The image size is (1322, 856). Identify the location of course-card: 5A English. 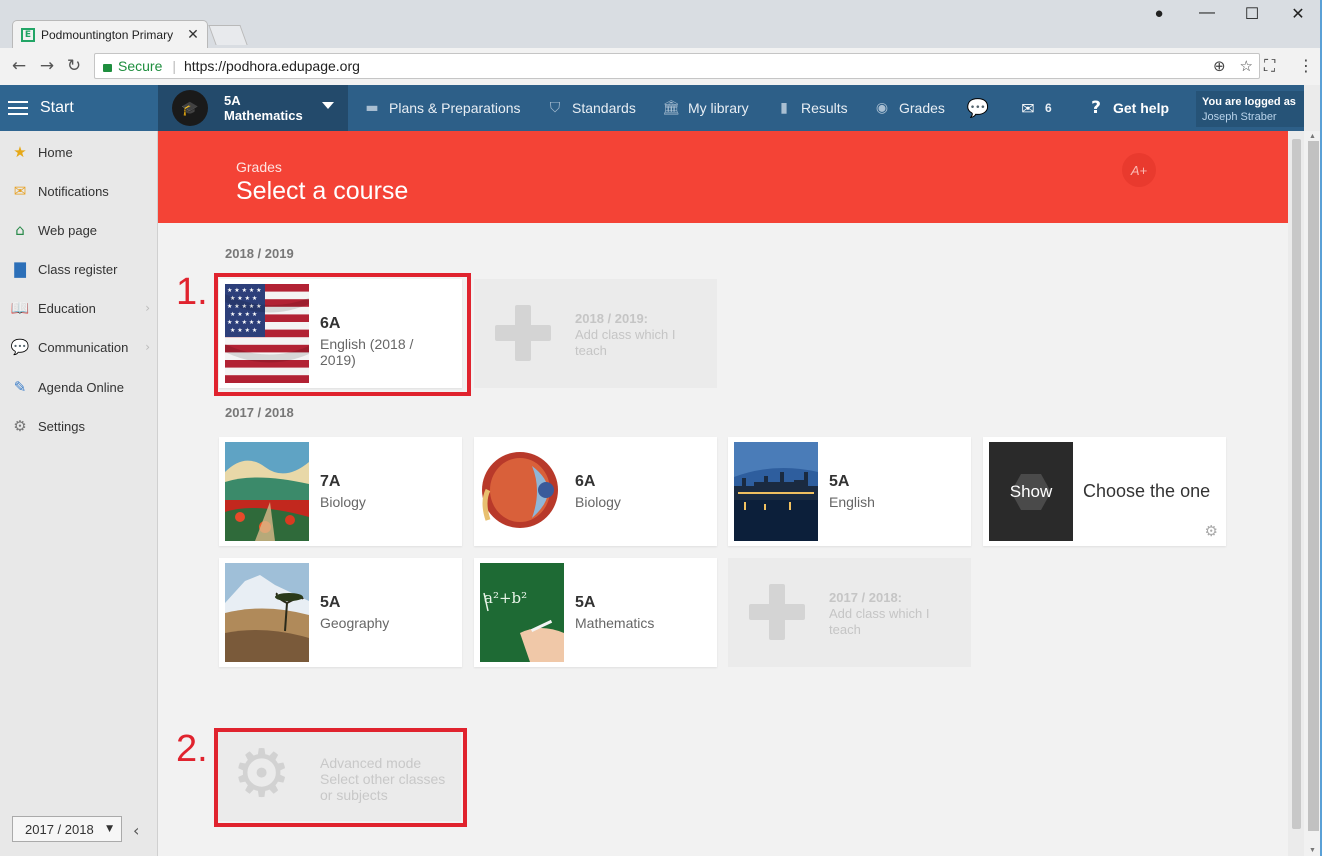
(849, 491).